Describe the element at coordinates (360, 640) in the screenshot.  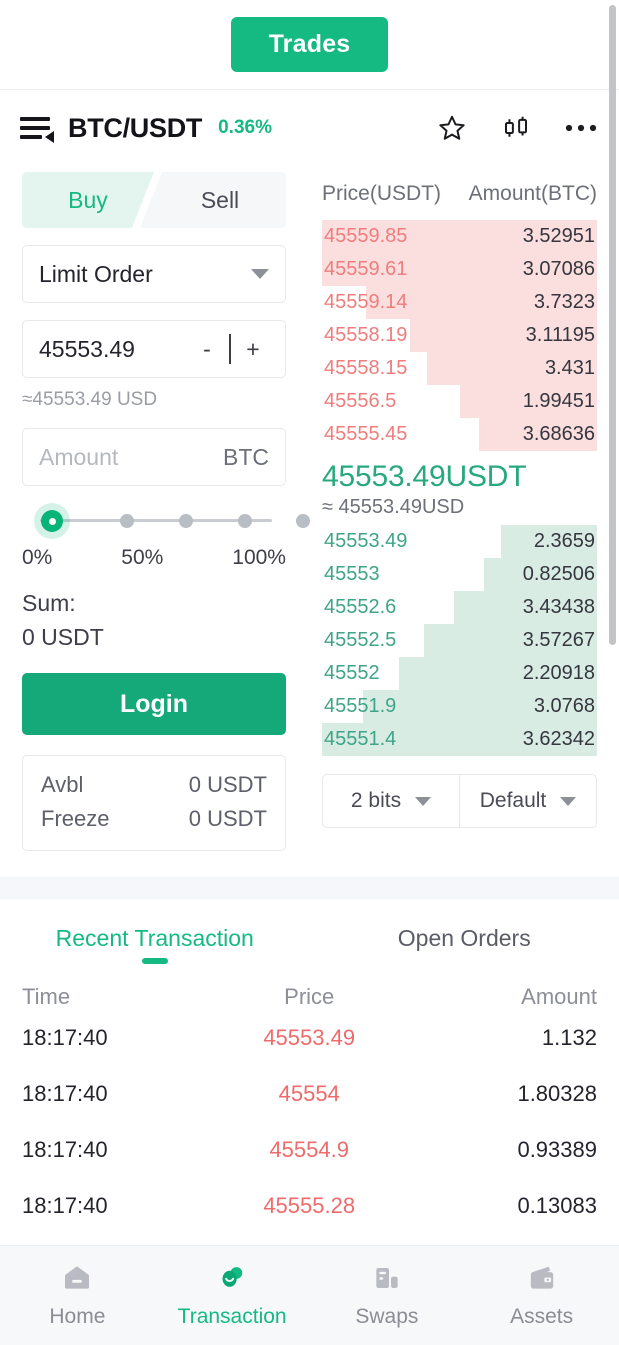
I see `order-price: 45552.5` at that location.